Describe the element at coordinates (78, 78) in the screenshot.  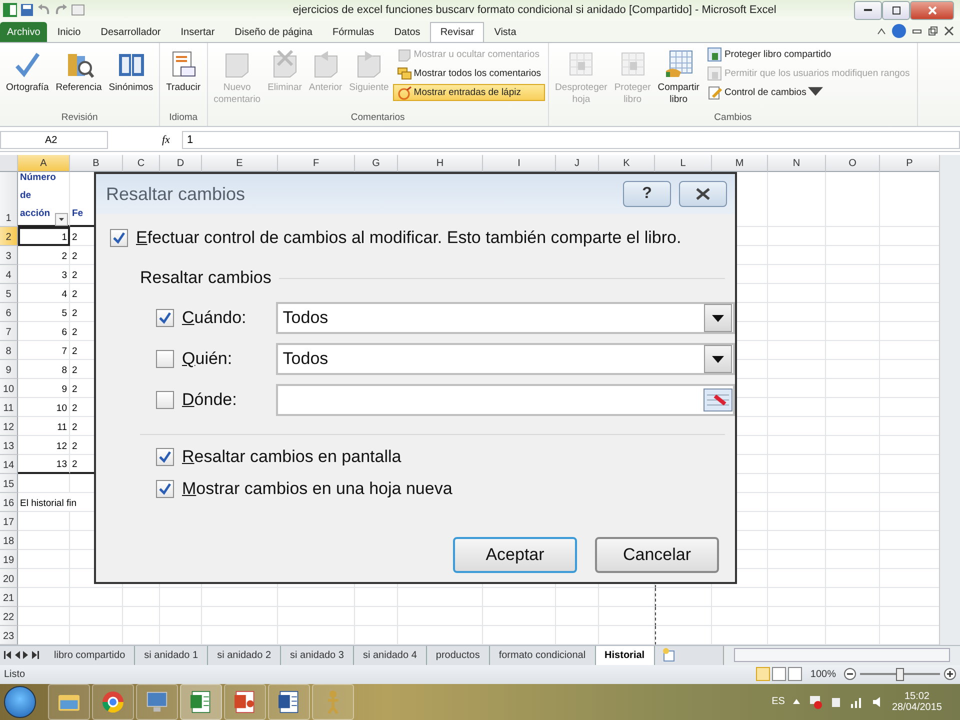
I see `ribbon-button: Referencia` at that location.